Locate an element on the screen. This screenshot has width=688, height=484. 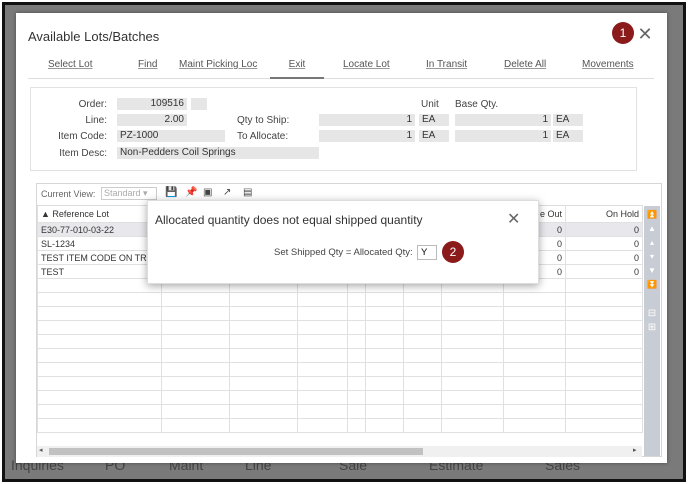
last-record-icon: ⏬ is located at coordinates (652, 284).